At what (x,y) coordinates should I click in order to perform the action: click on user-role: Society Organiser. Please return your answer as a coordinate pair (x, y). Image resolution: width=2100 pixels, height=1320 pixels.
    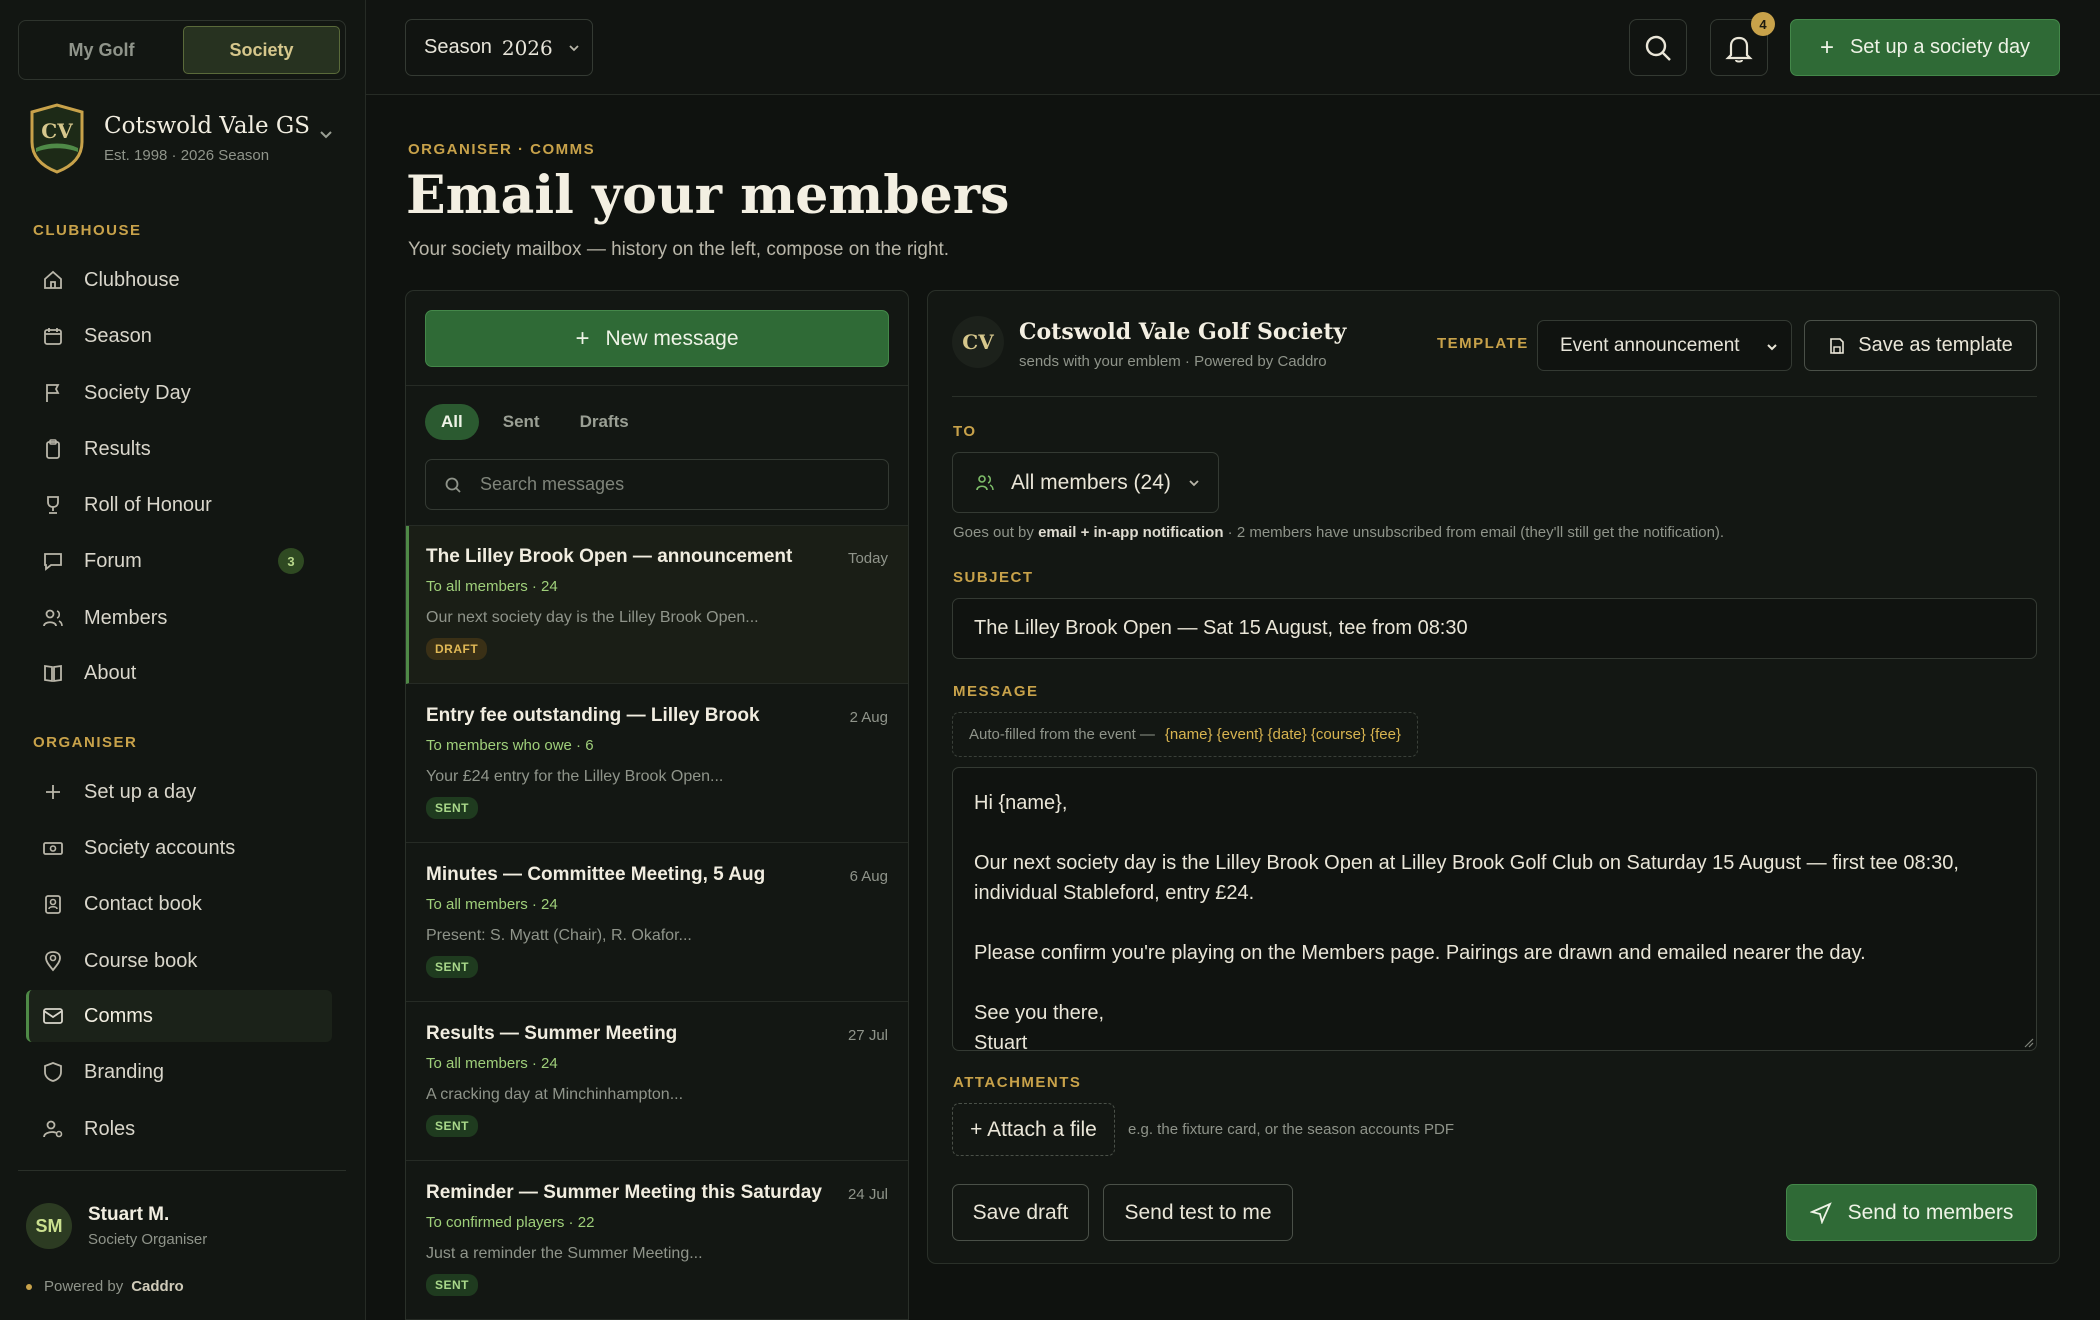
    Looking at the image, I should click on (148, 1239).